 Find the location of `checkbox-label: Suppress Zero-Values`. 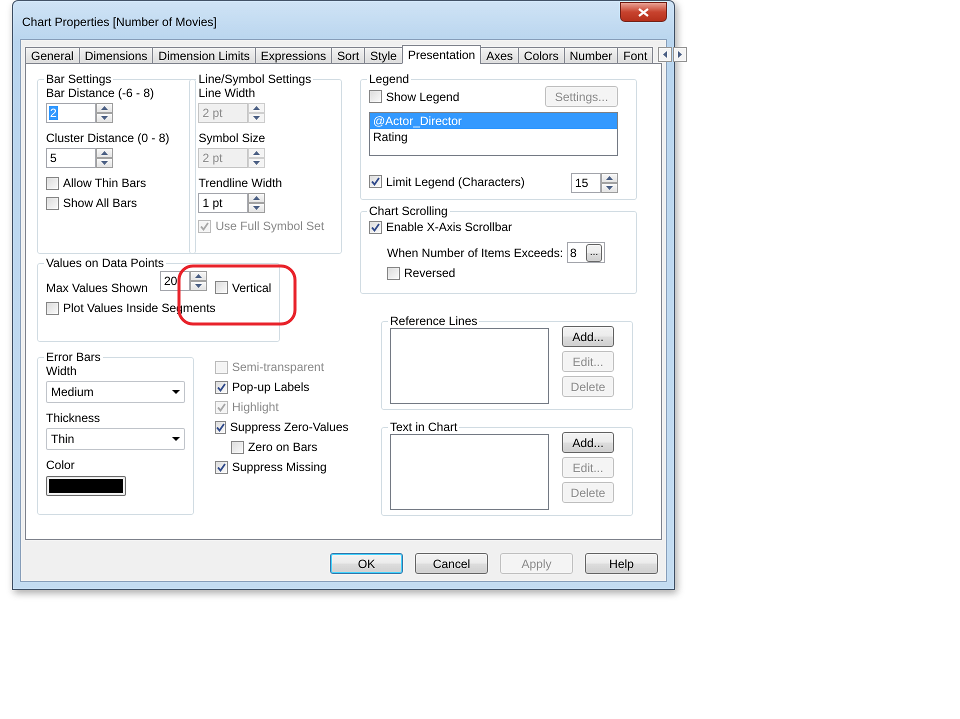

checkbox-label: Suppress Zero-Values is located at coordinates (289, 427).